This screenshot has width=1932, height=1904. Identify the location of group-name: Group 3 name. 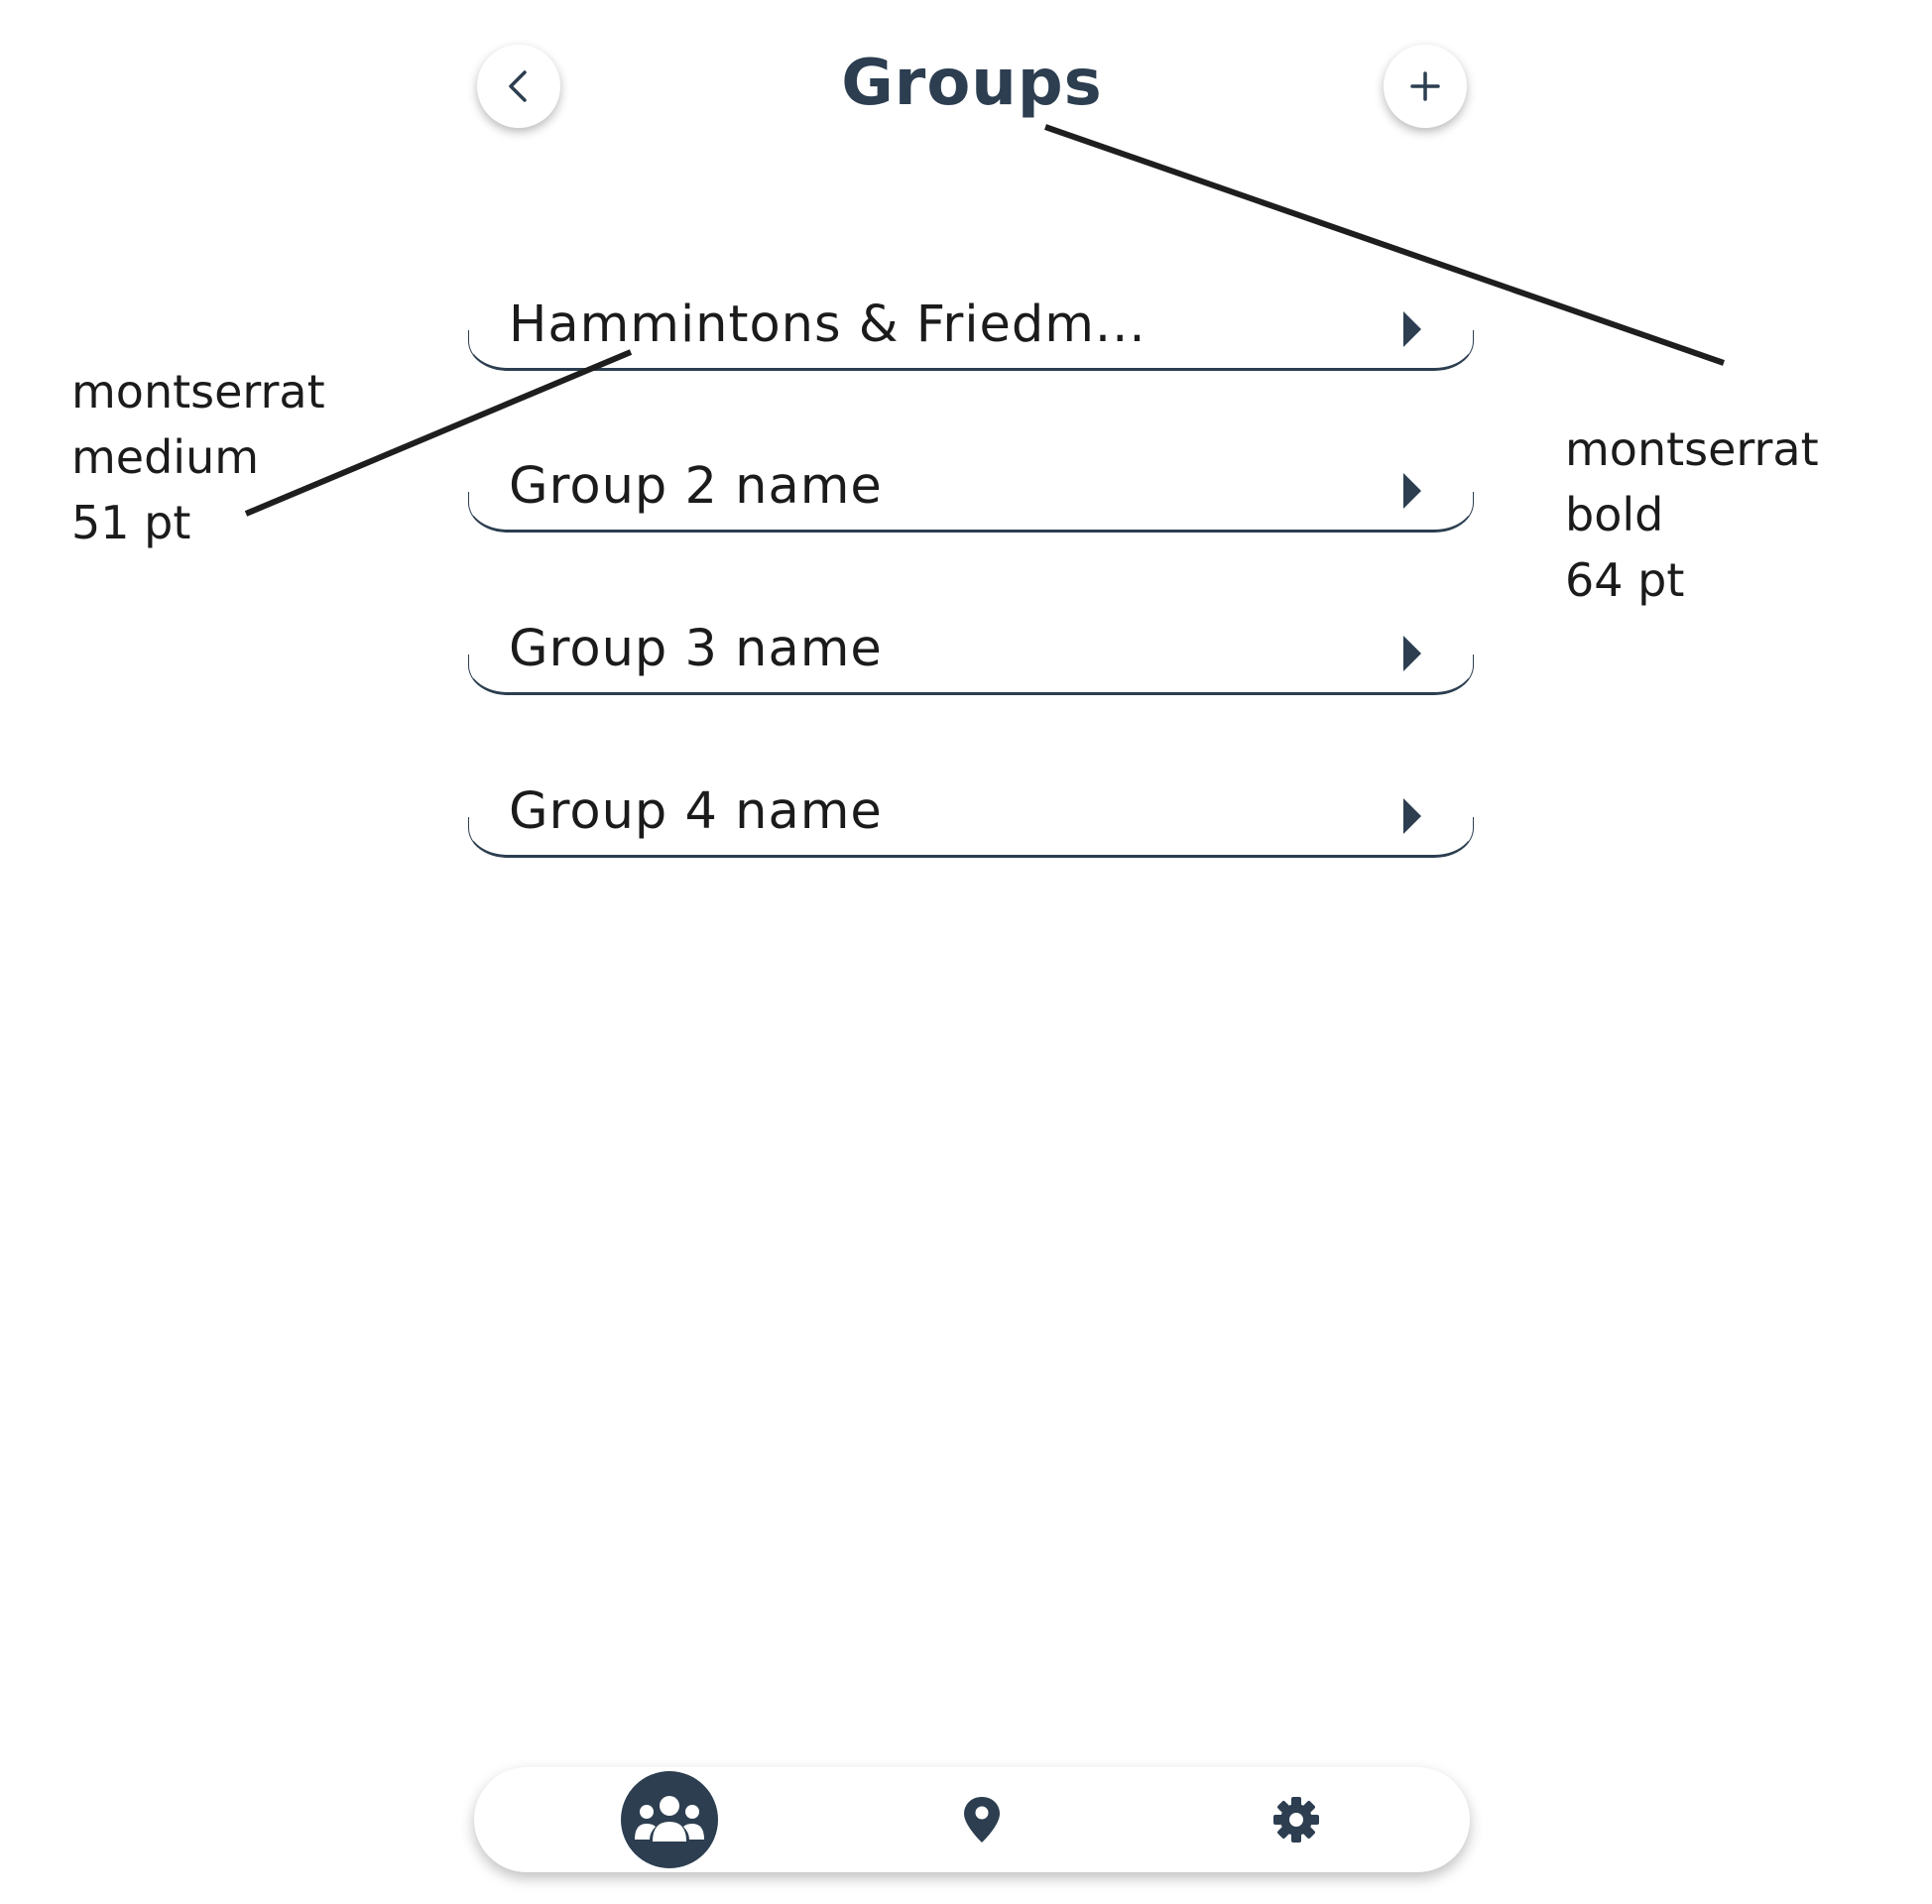
(696, 649).